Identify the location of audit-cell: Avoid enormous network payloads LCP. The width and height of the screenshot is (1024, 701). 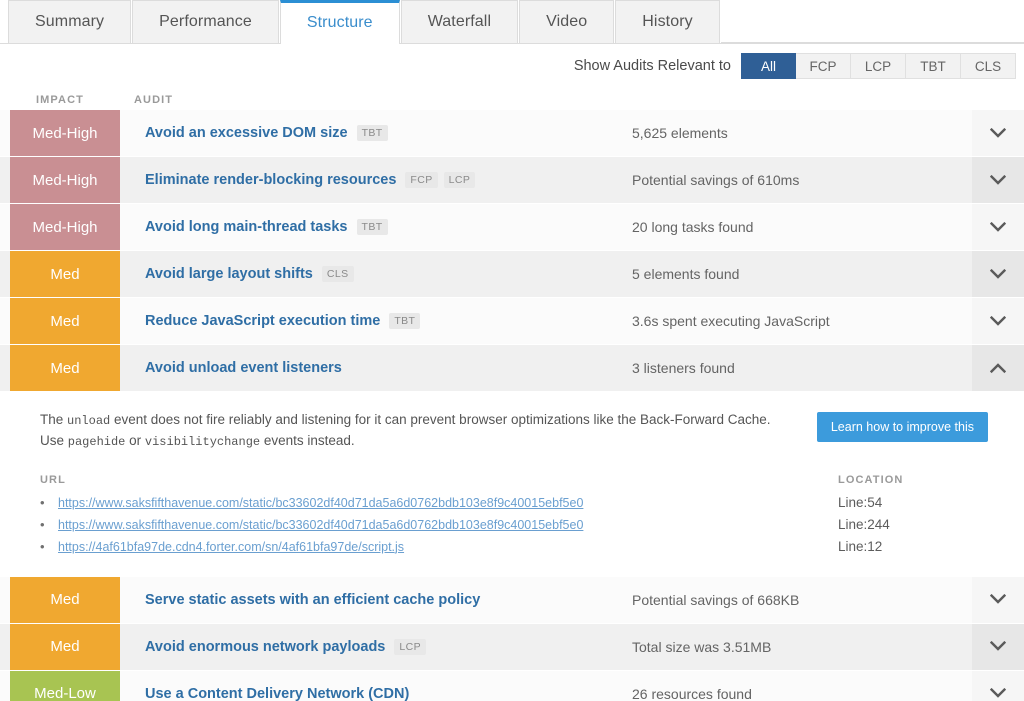
(376, 647).